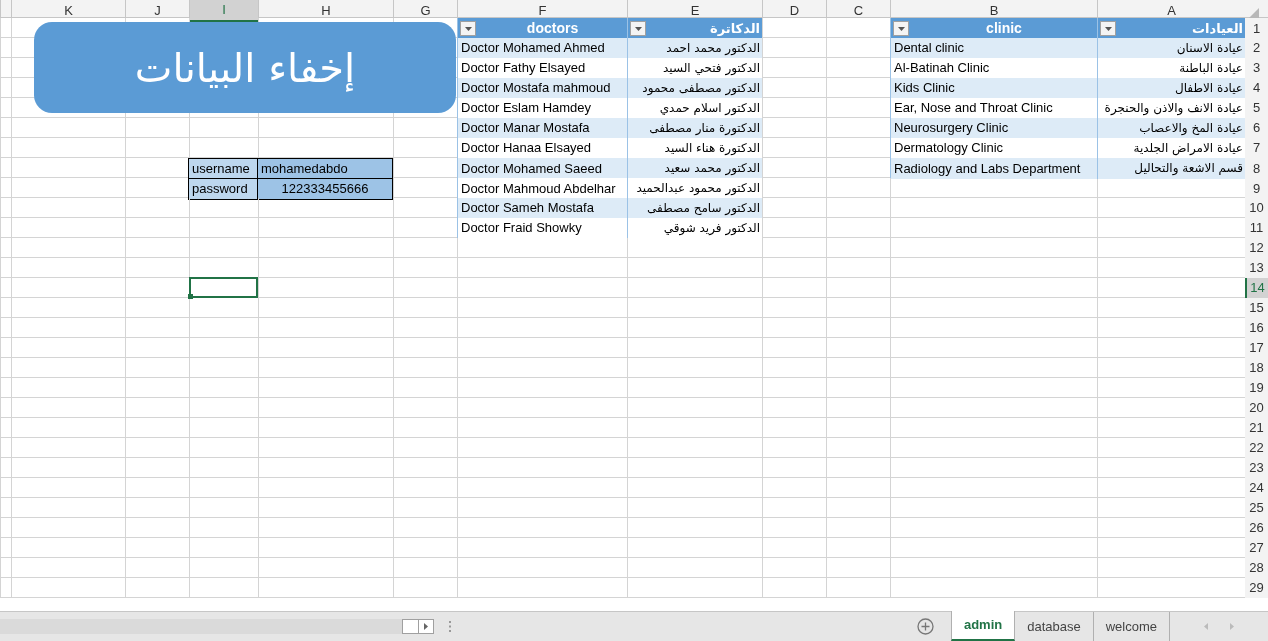  I want to click on table-cell: Doctor Mohamed Saeed, so click(542, 168).